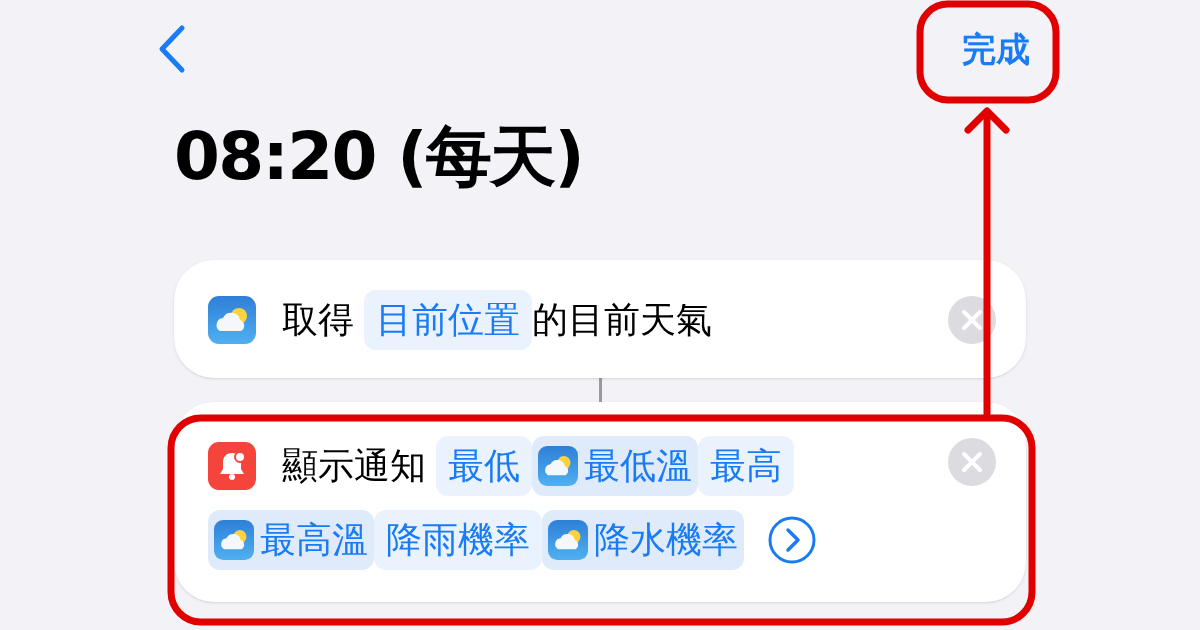  I want to click on action-card: 取得 目前位置 的目前天氣, so click(600, 319).